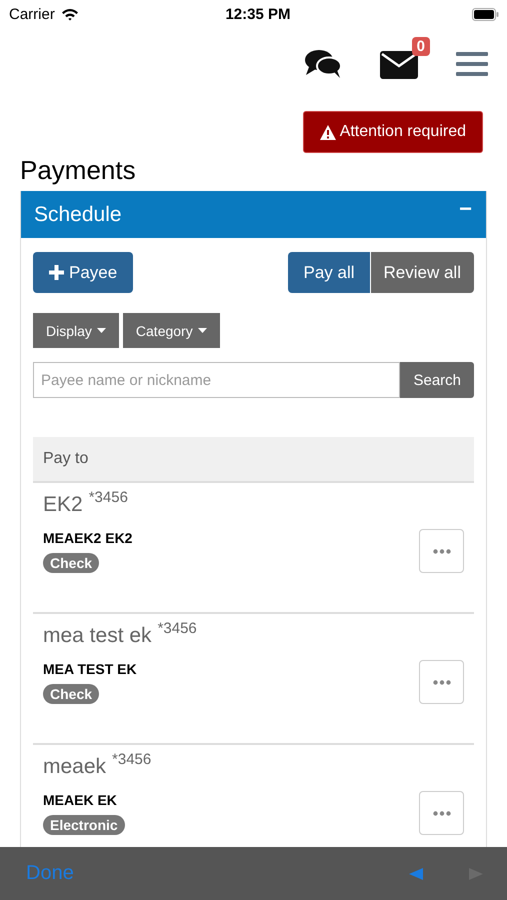 This screenshot has width=507, height=900. Describe the element at coordinates (437, 380) in the screenshot. I see `search-button: Search` at that location.